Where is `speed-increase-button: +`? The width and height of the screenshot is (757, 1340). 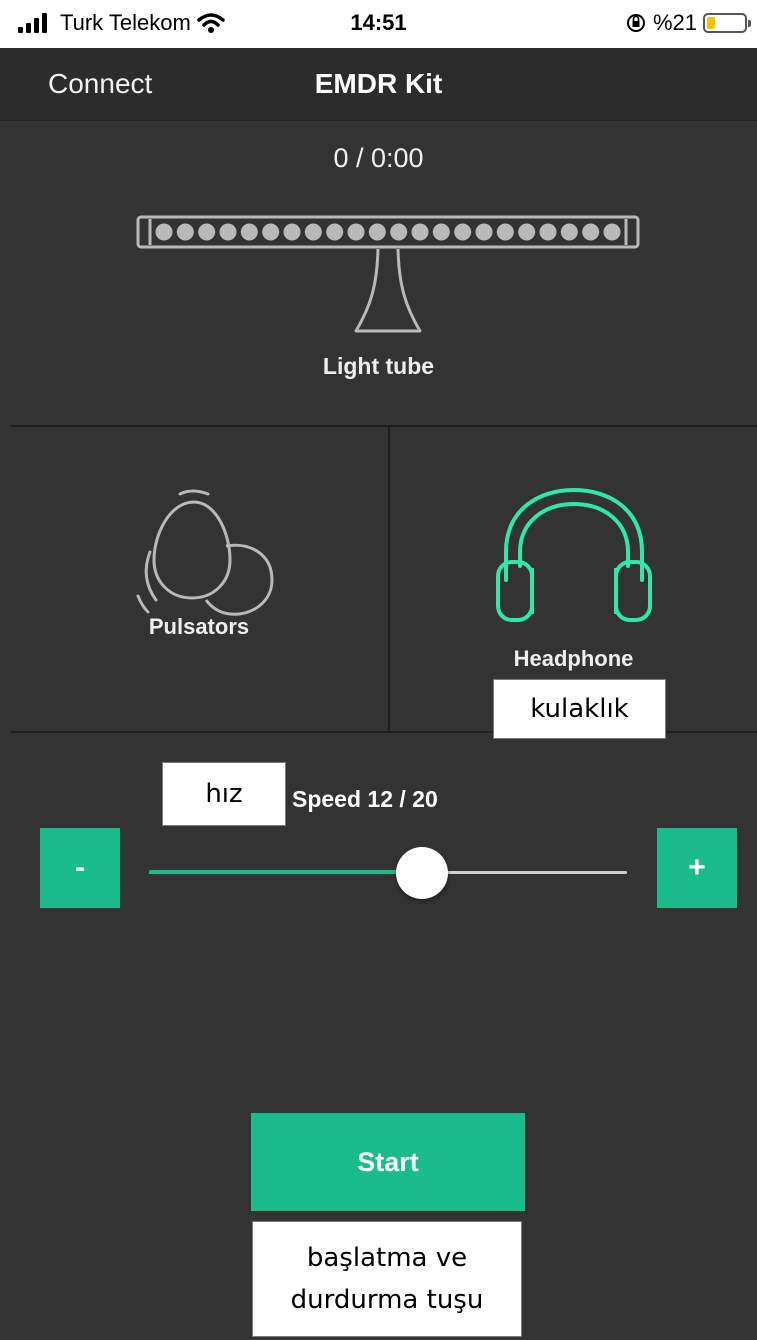
speed-increase-button: + is located at coordinates (697, 868).